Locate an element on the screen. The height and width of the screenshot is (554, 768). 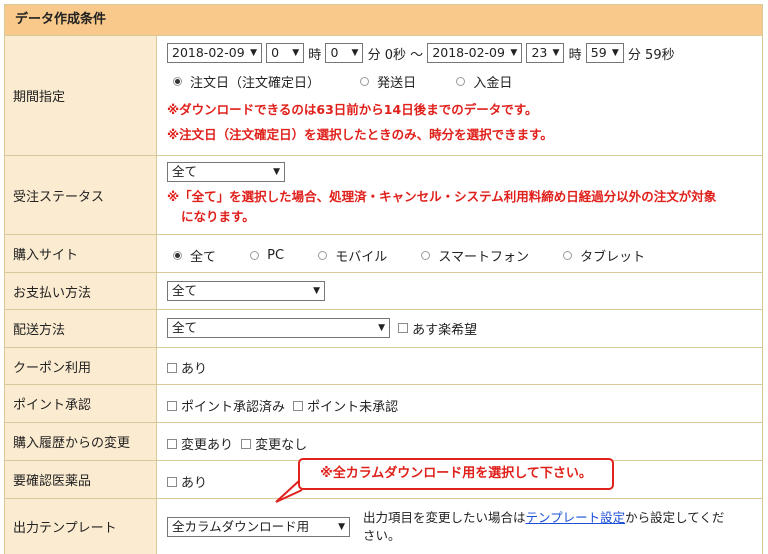
payment-select: 全て ▼ is located at coordinates (246, 291).